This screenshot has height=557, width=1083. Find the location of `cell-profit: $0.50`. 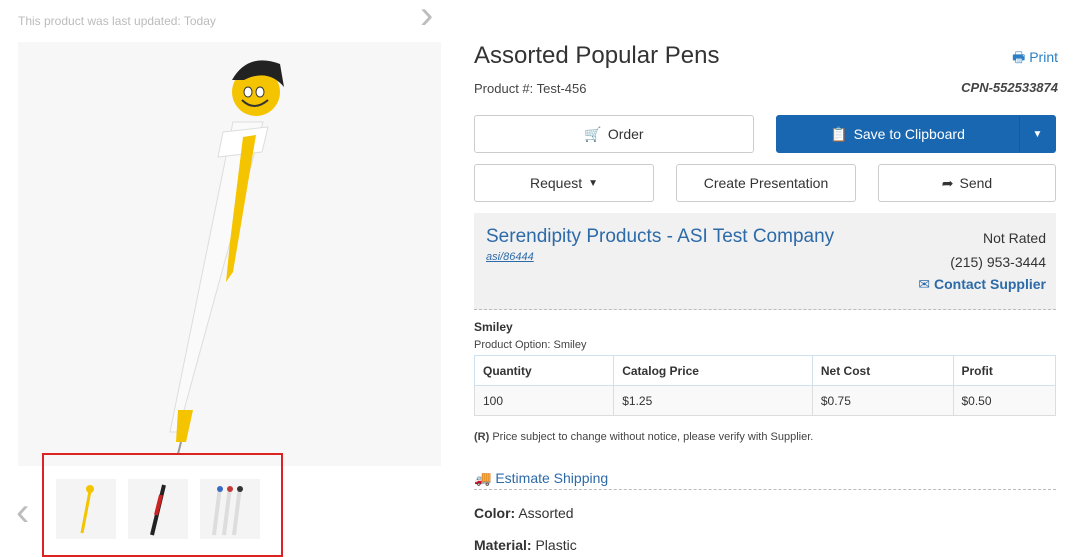

cell-profit: $0.50 is located at coordinates (1004, 400).